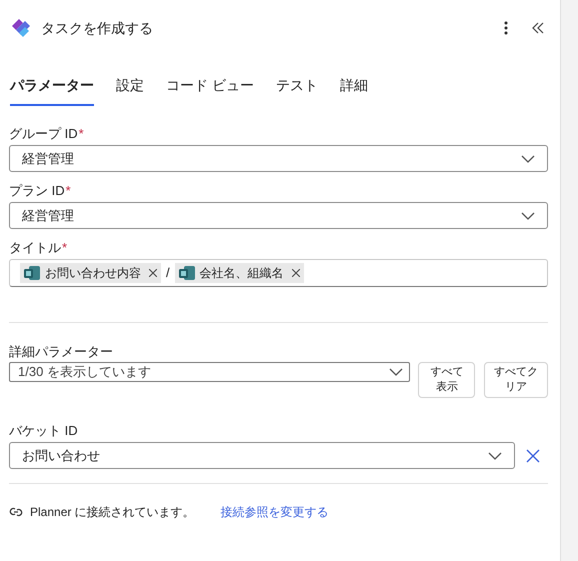 The image size is (578, 561). I want to click on connection-status: Planner に接続されています。, so click(112, 512).